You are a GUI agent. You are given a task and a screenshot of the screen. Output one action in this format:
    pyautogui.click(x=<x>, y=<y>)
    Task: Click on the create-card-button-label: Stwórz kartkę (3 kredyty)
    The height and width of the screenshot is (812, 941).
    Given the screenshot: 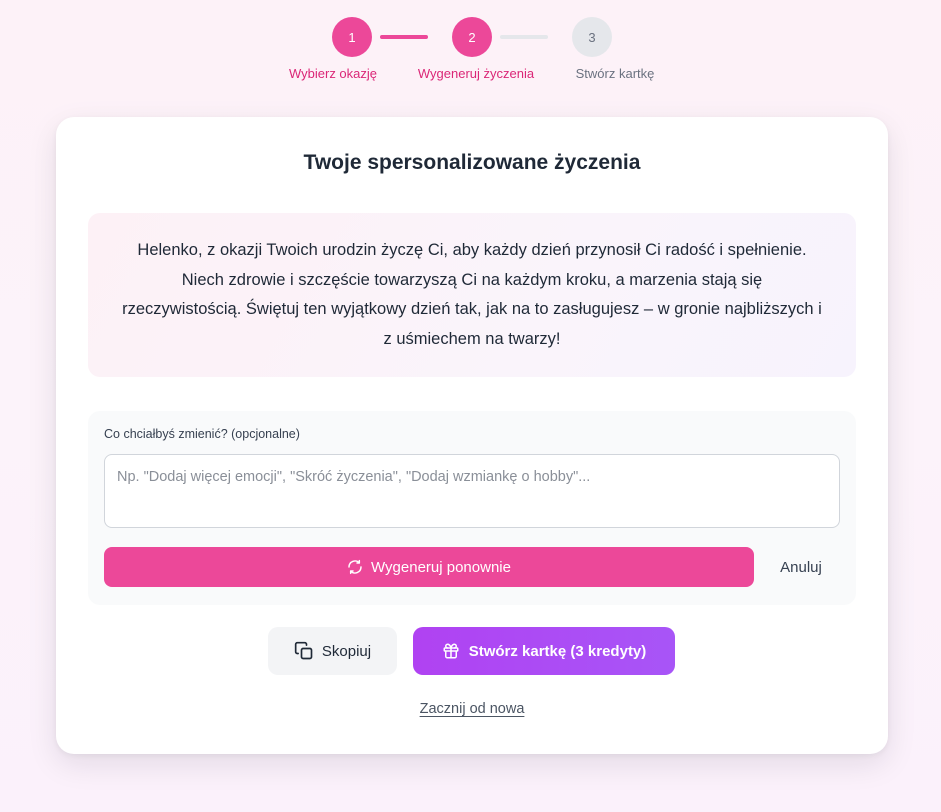 What is the action you would take?
    pyautogui.click(x=557, y=651)
    